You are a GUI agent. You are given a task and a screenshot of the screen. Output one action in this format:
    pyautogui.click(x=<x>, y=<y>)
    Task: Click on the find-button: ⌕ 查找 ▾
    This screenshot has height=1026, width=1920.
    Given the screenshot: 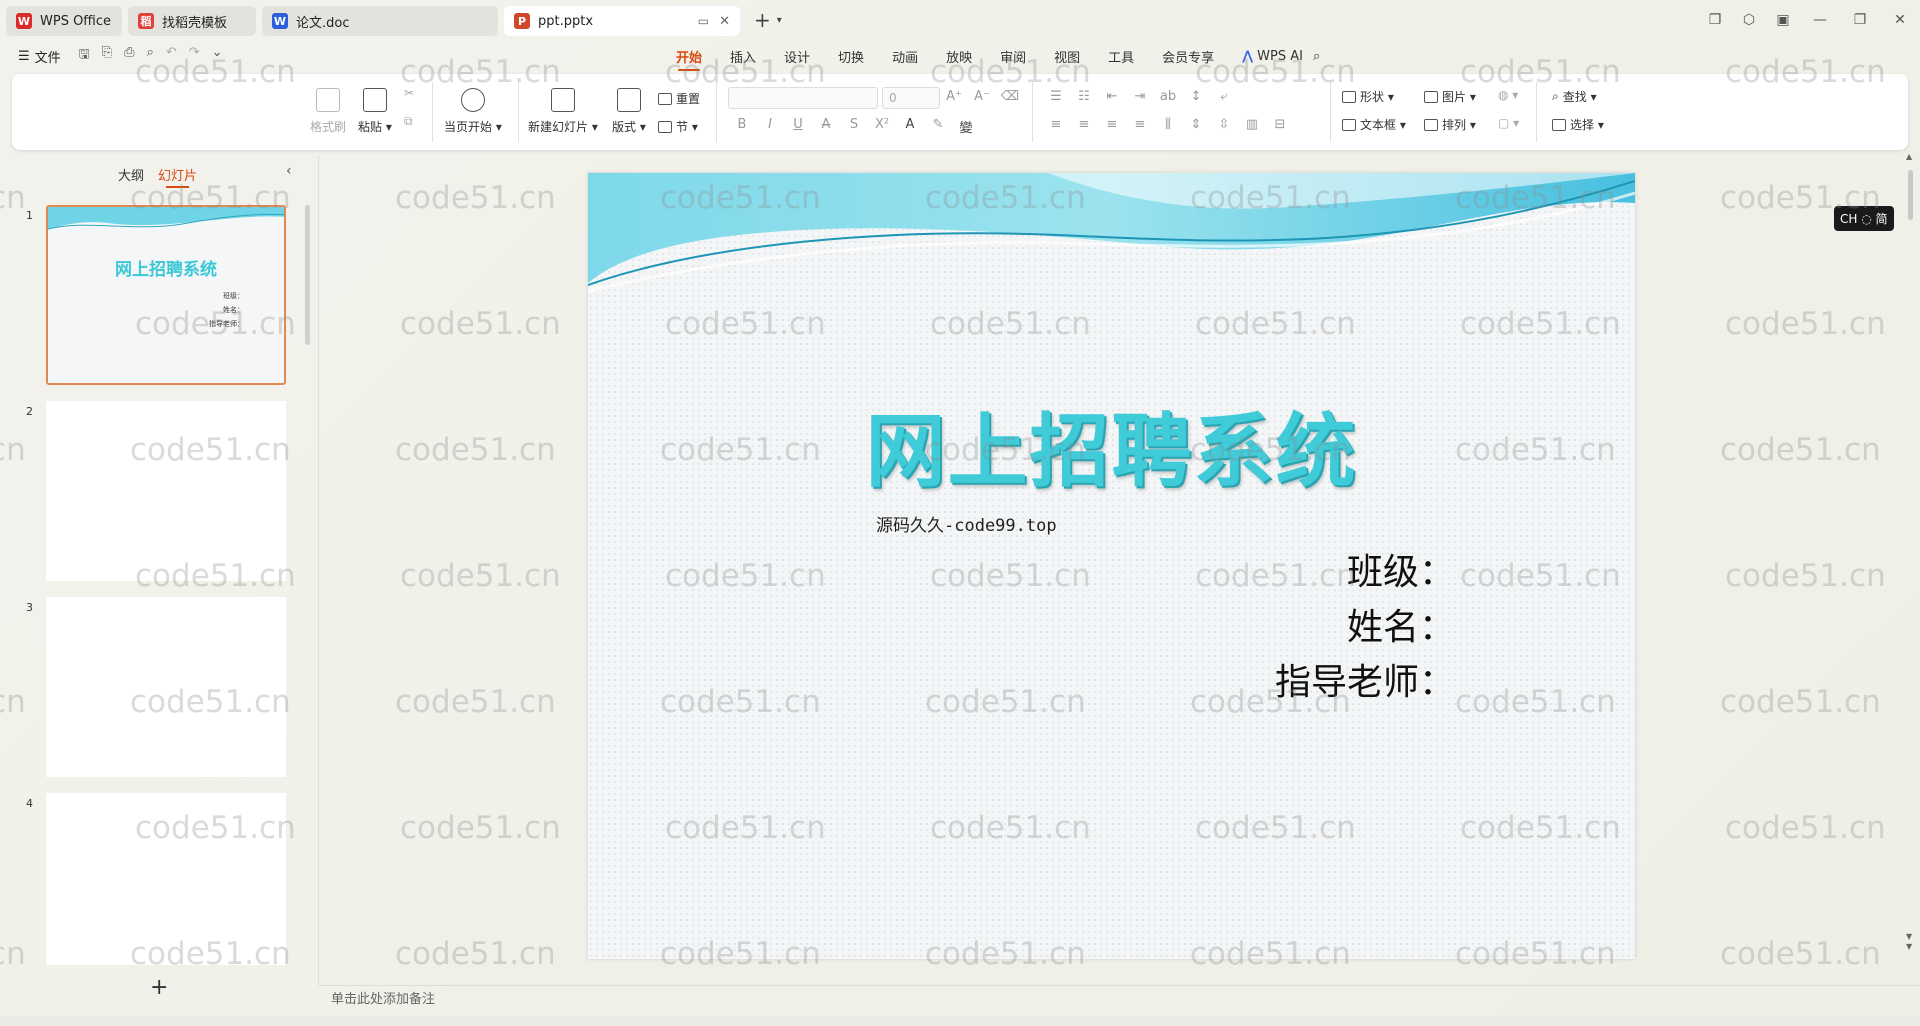 What is the action you would take?
    pyautogui.click(x=1574, y=96)
    